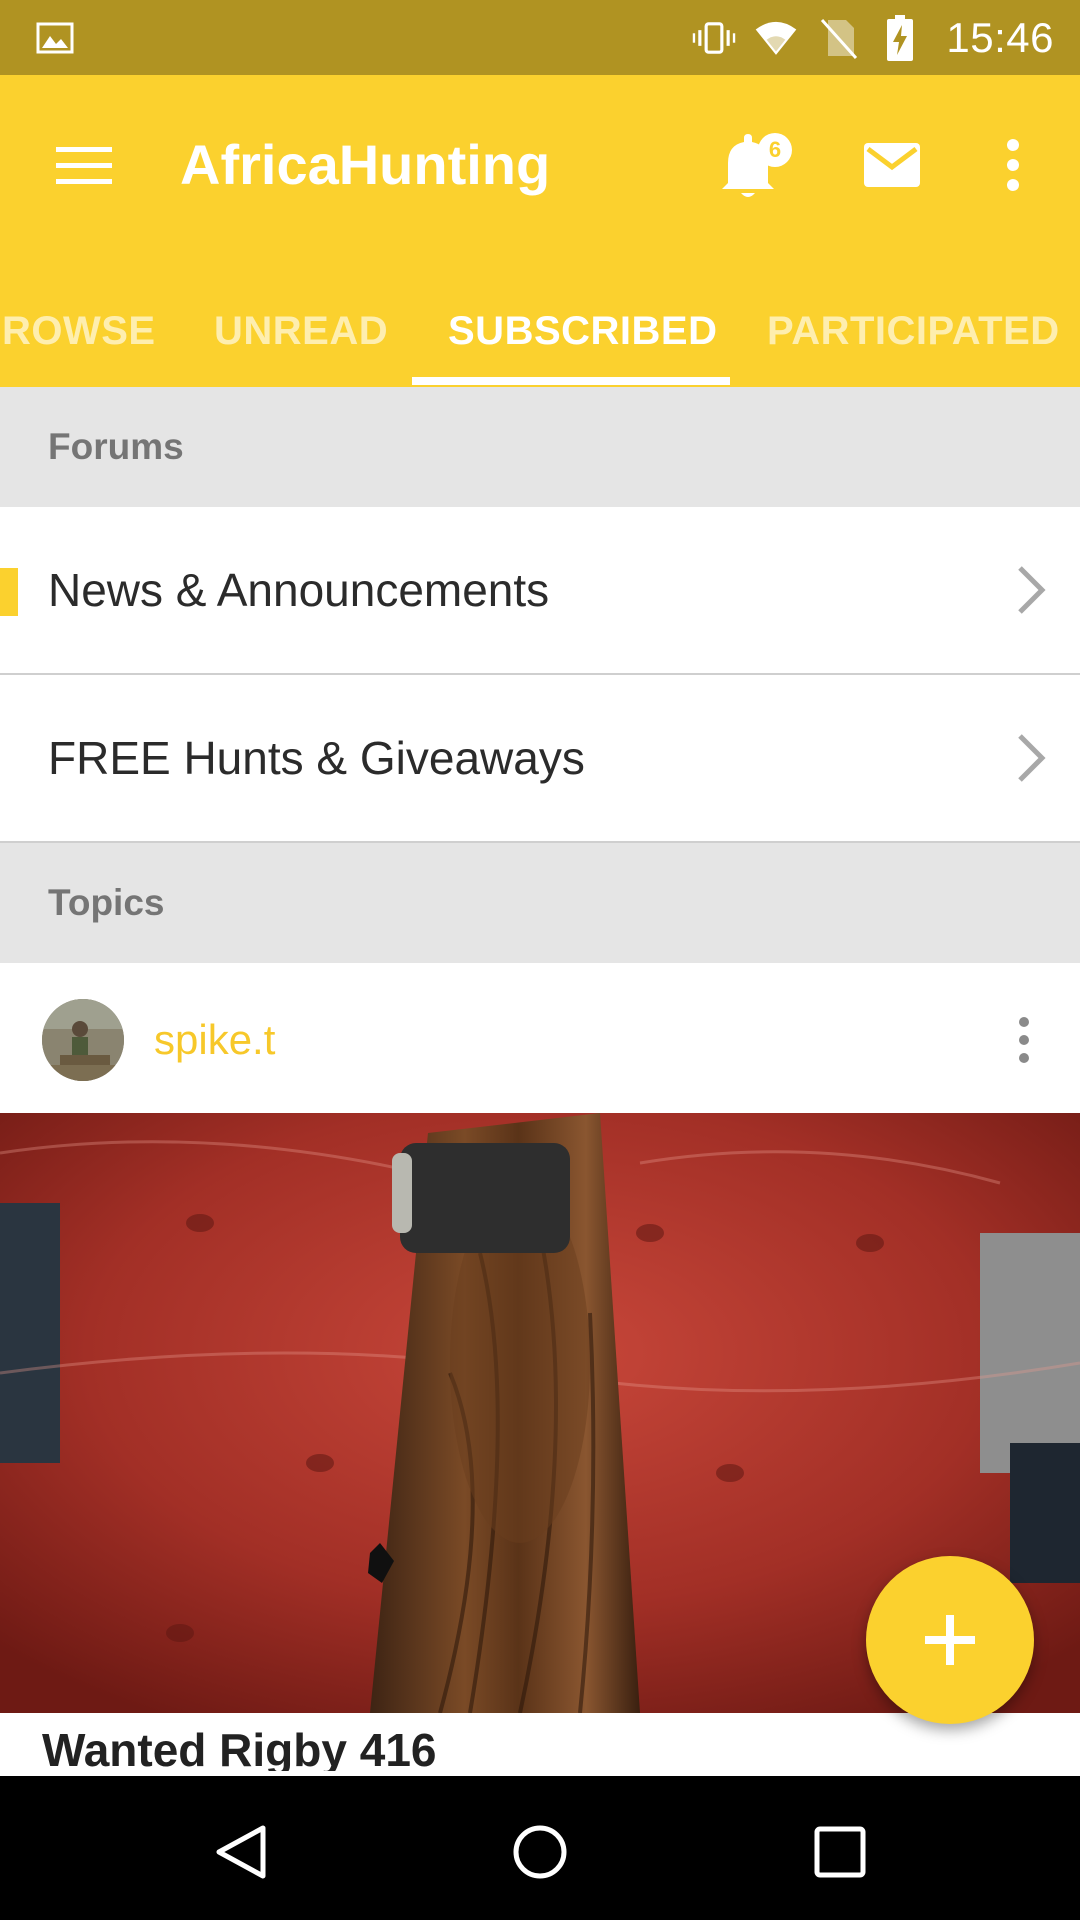 Image resolution: width=1080 pixels, height=1920 pixels. I want to click on back-icon, so click(241, 1852).